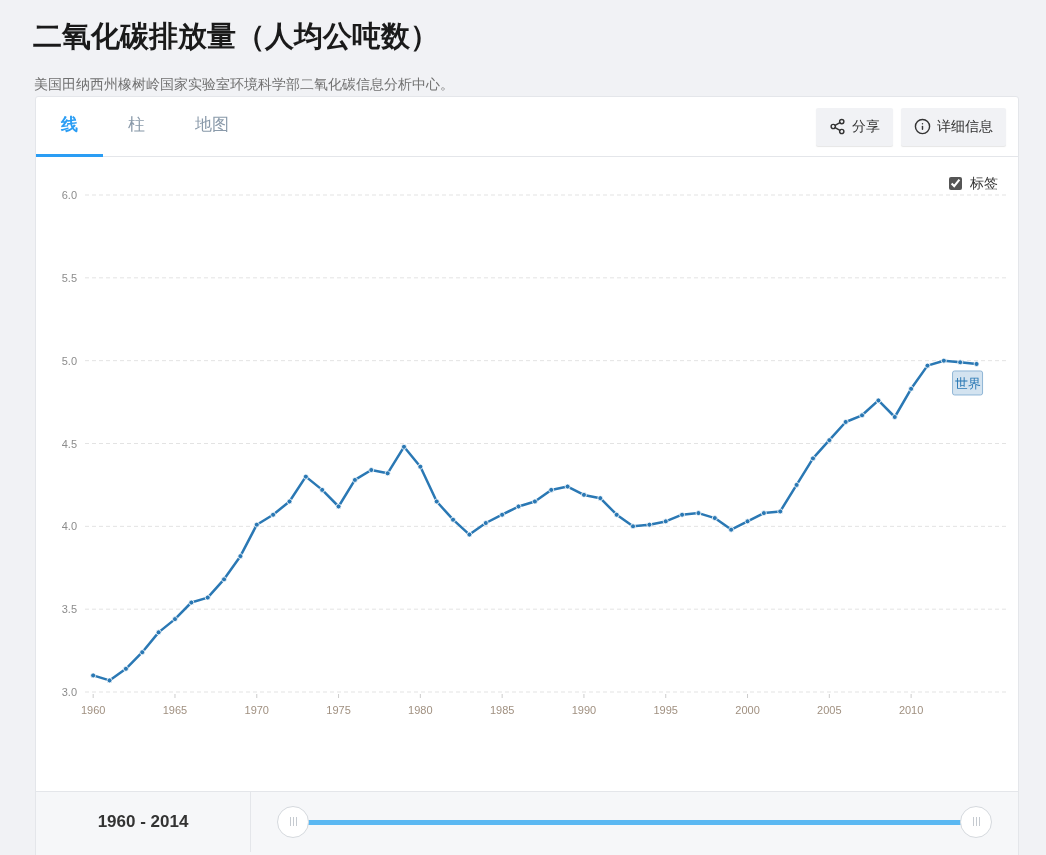  What do you see at coordinates (854, 126) in the screenshot?
I see `share-button: 分享` at bounding box center [854, 126].